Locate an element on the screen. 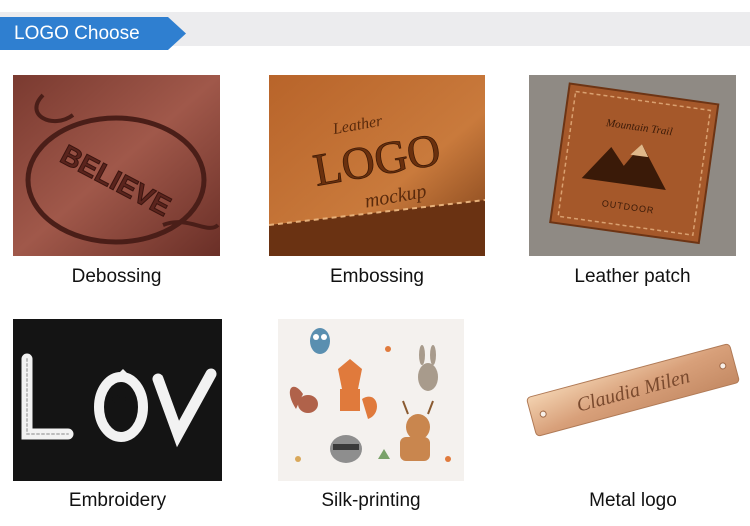 The width and height of the screenshot is (750, 526). caption-silk-printing: Silk-printing is located at coordinates (371, 500).